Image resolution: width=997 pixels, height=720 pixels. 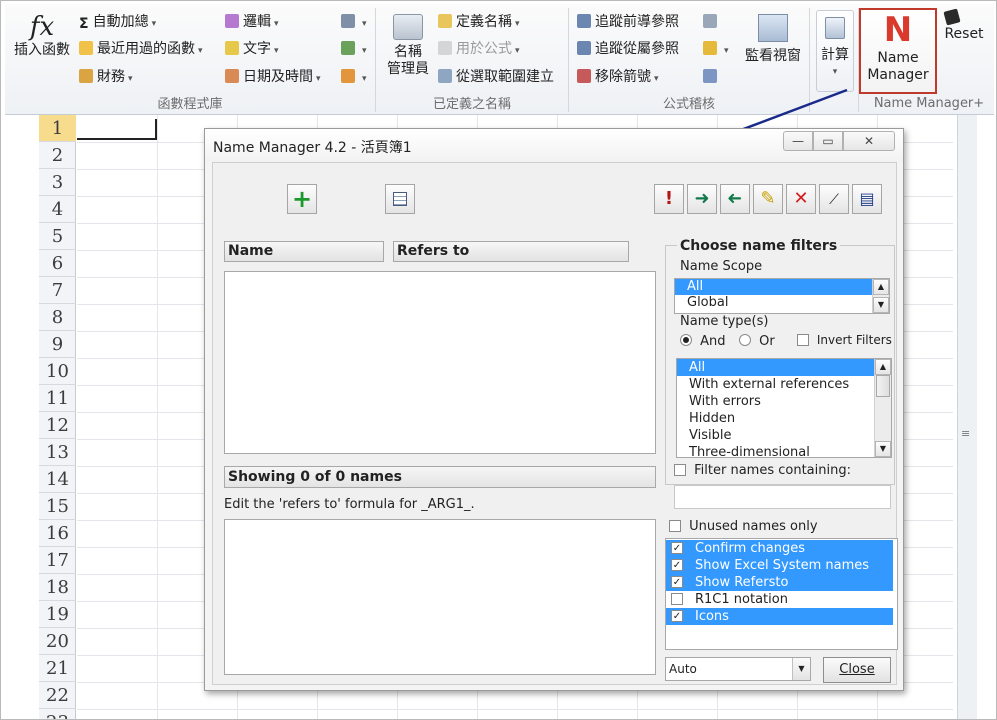 I want to click on option-label: Confirm changes, so click(x=750, y=548).